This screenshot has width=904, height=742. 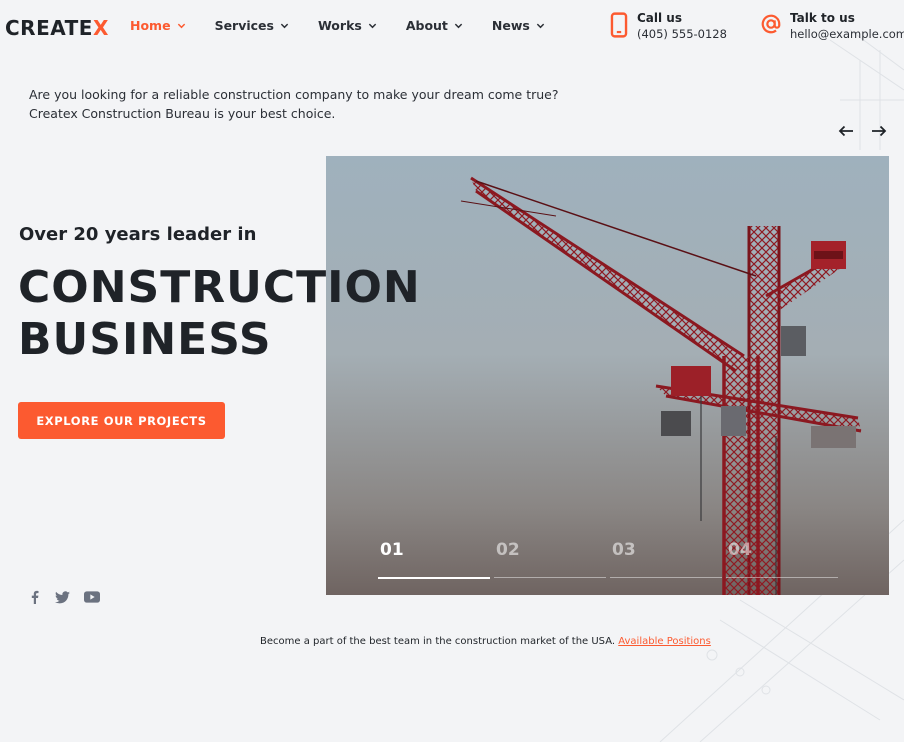 What do you see at coordinates (150, 25) in the screenshot?
I see `nav-item-label: Home` at bounding box center [150, 25].